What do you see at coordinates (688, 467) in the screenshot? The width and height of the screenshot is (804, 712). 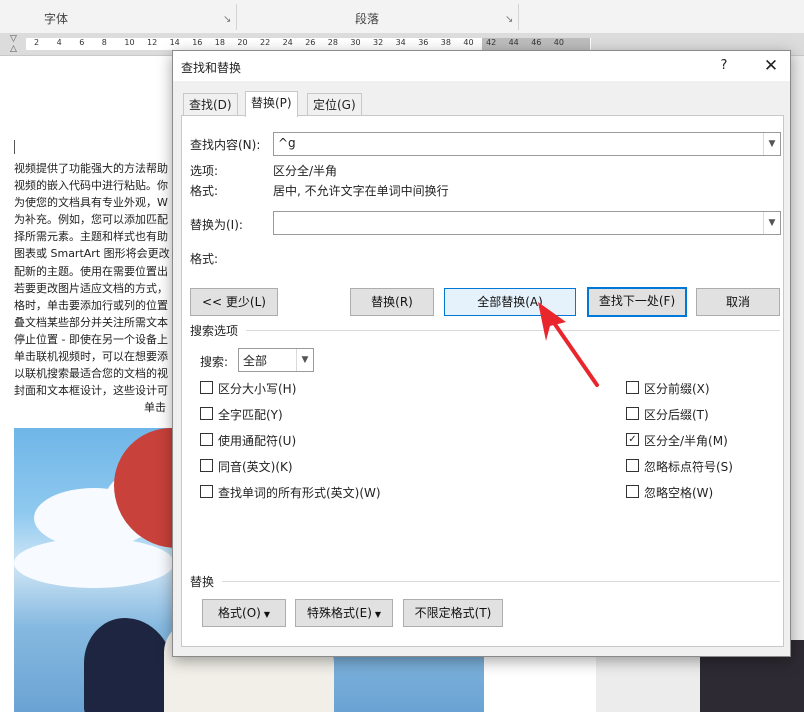 I see `checkbox-label: 忽略标点符号(S)` at bounding box center [688, 467].